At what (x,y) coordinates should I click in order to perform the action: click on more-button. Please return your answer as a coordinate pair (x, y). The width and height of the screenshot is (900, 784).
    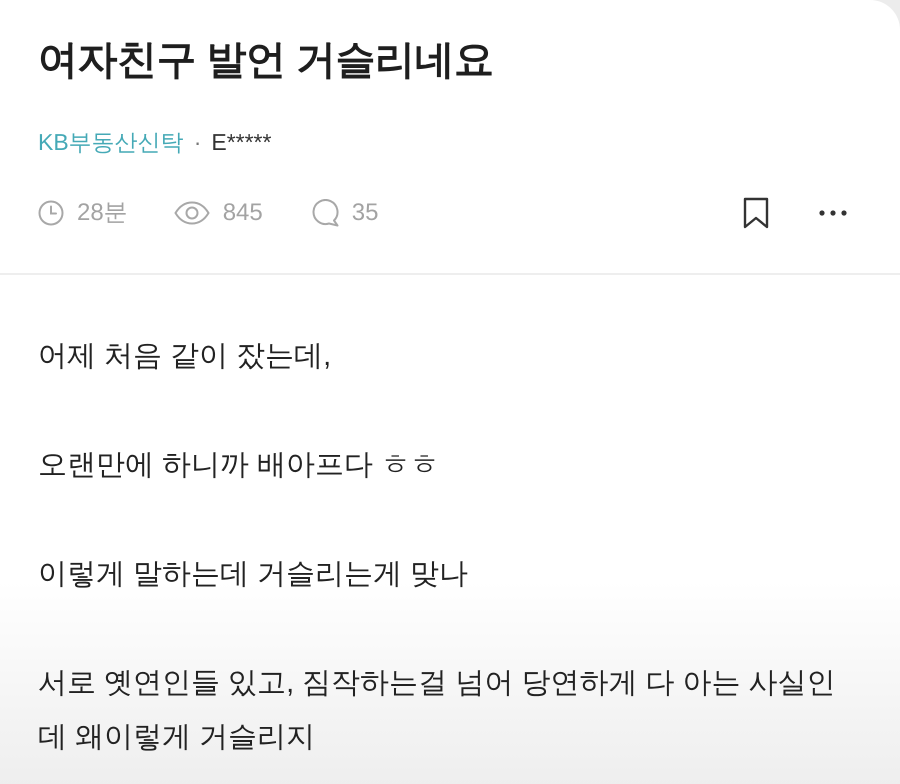
    Looking at the image, I should click on (833, 213).